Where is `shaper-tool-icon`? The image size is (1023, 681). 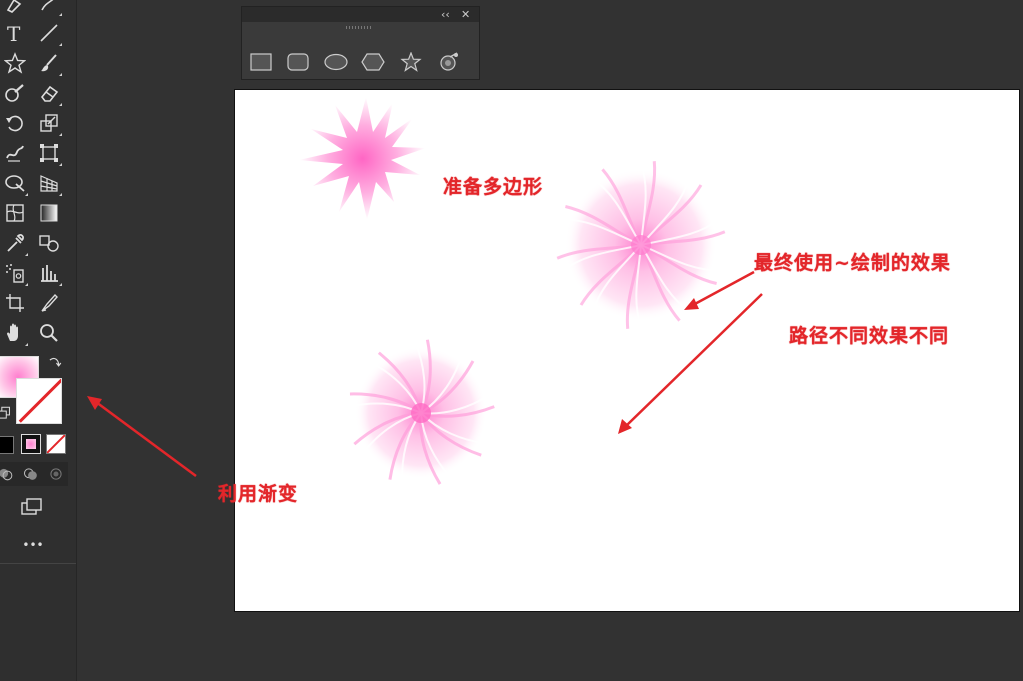
shaper-tool-icon is located at coordinates (15, 93).